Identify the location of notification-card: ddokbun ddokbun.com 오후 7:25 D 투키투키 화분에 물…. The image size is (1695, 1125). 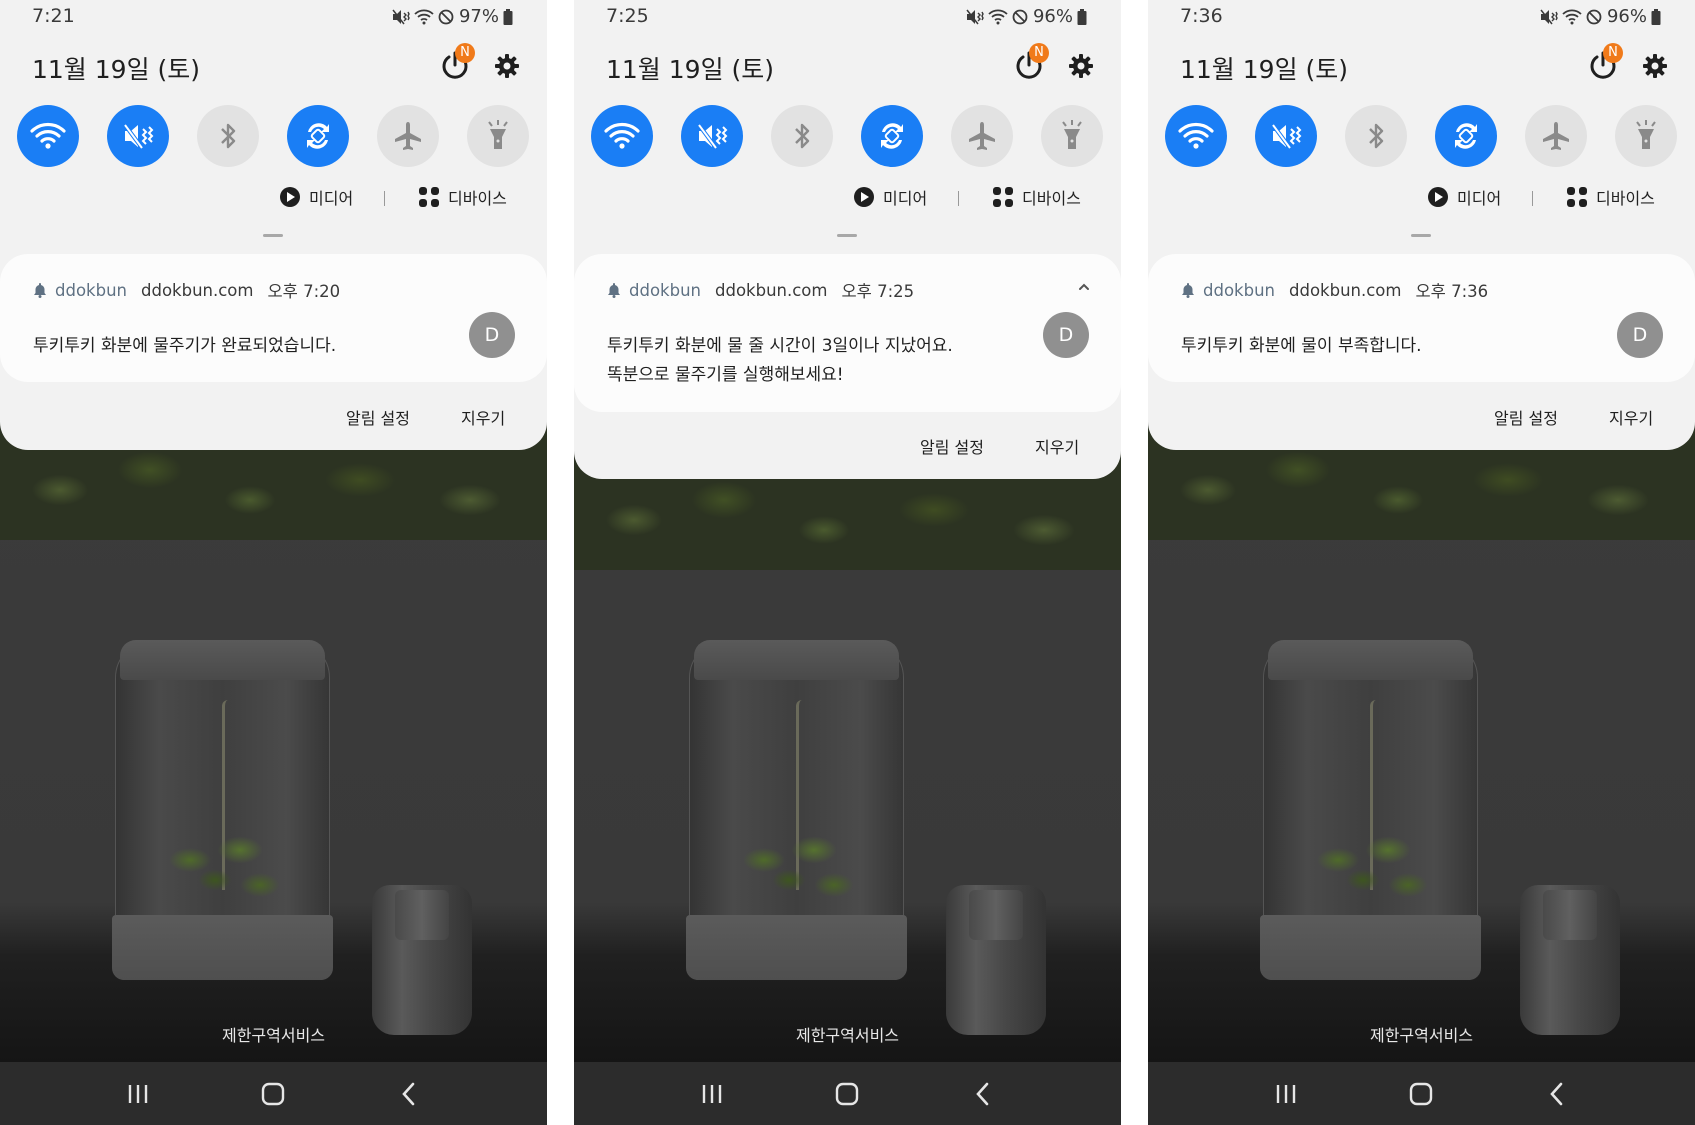
(847, 333).